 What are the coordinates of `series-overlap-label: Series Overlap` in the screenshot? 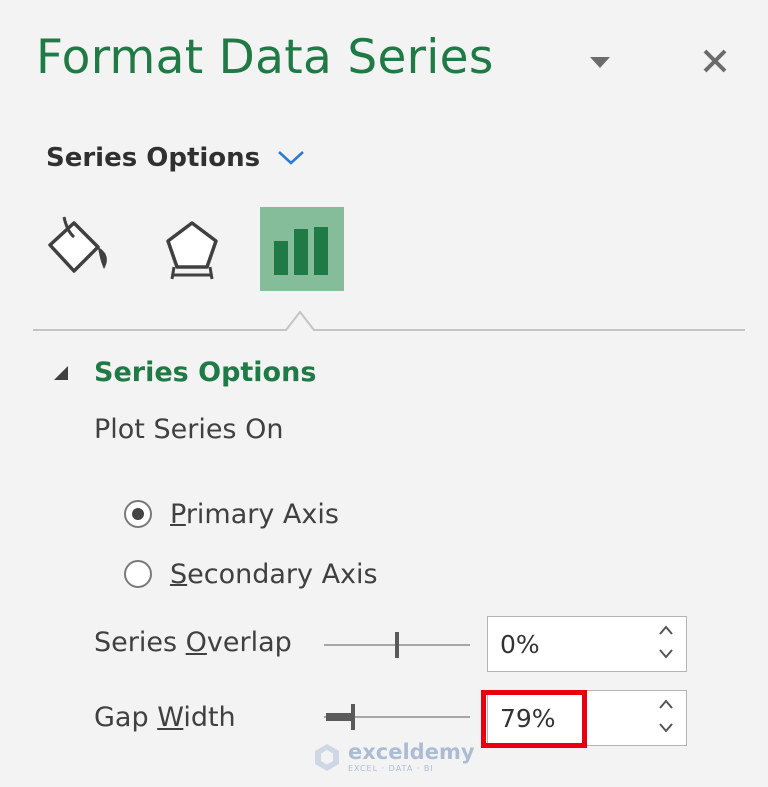 It's located at (193, 642).